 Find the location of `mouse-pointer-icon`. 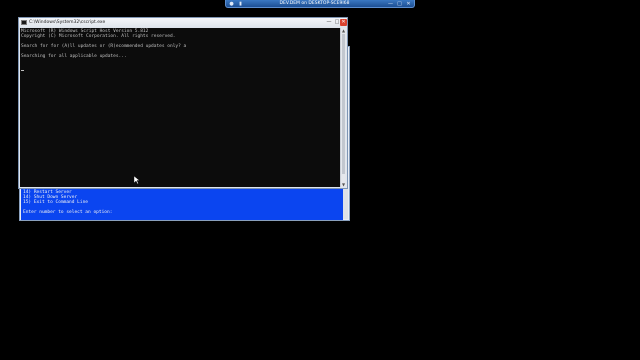

mouse-pointer-icon is located at coordinates (137, 180).